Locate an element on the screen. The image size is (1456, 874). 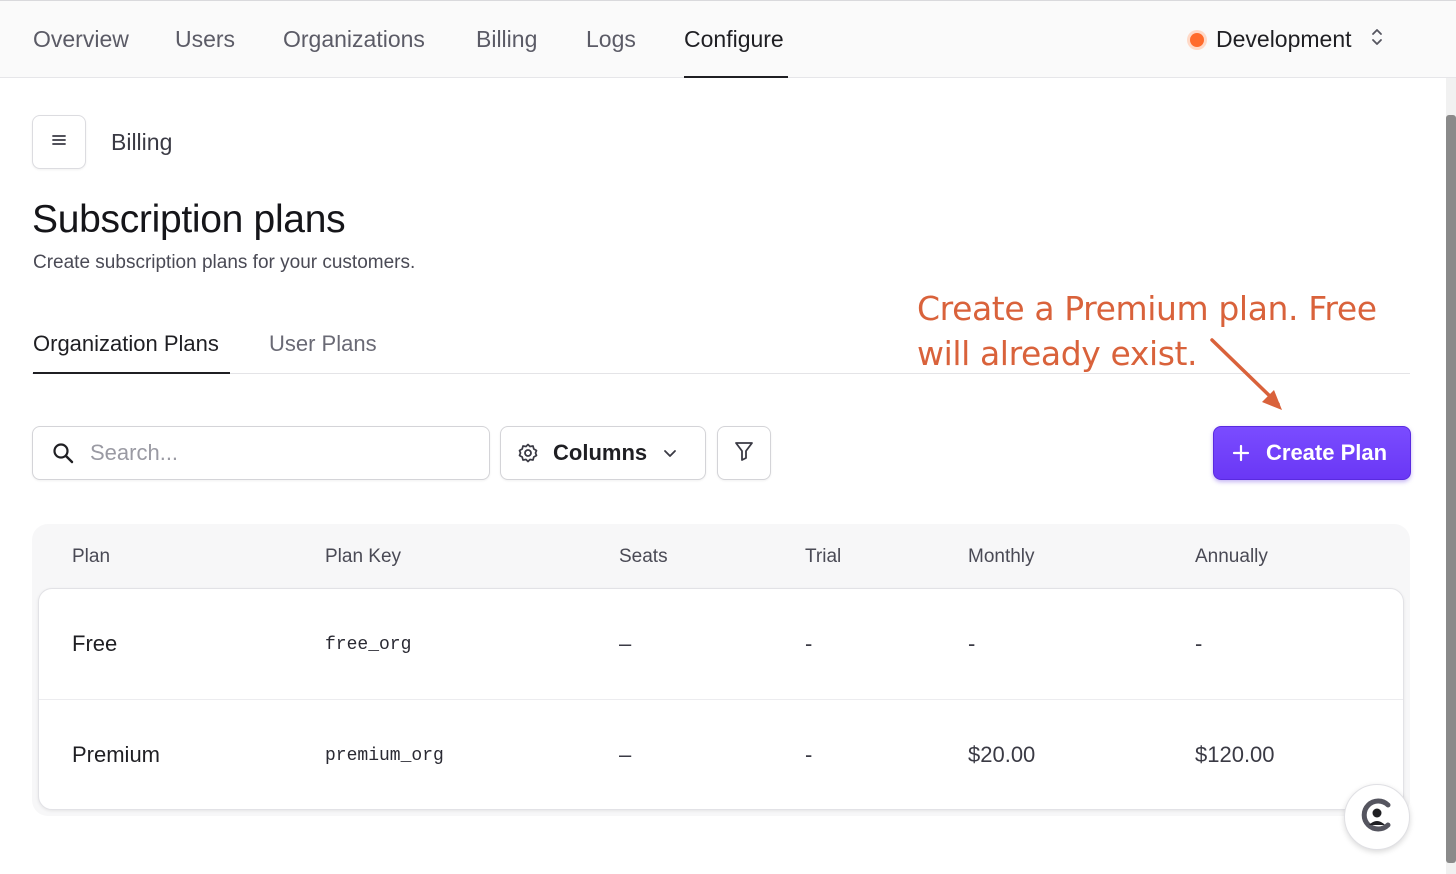
gear-icon is located at coordinates (528, 453).